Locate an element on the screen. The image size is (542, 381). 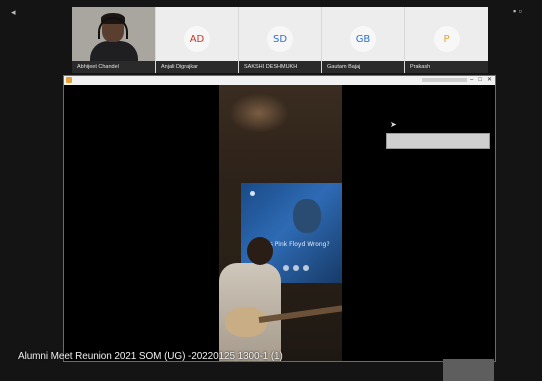
avatar: AD is located at coordinates (197, 39).